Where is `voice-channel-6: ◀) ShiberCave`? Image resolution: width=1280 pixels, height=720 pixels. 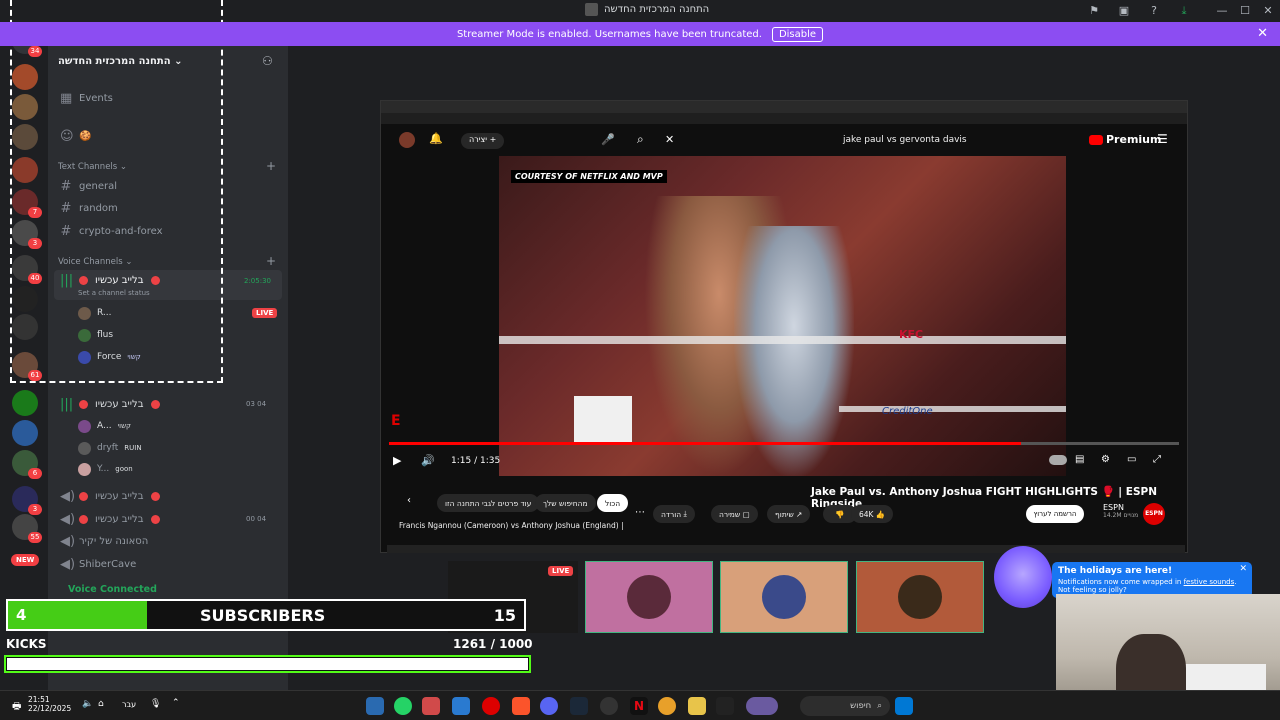 voice-channel-6: ◀) ShiberCave is located at coordinates (98, 564).